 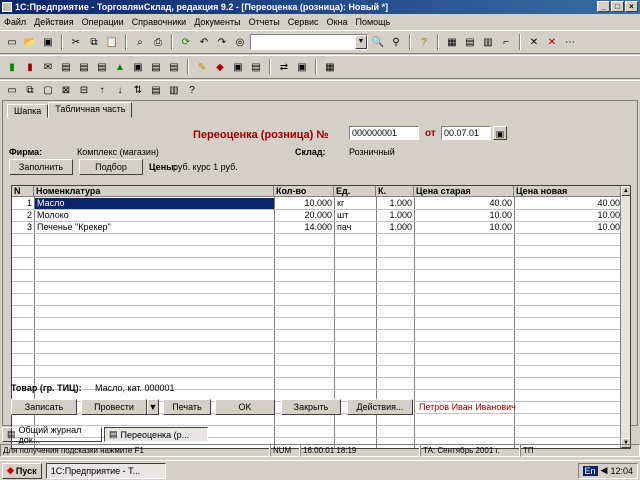 What do you see at coordinates (28, 111) in the screenshot?
I see `tab-header: Шапка` at bounding box center [28, 111].